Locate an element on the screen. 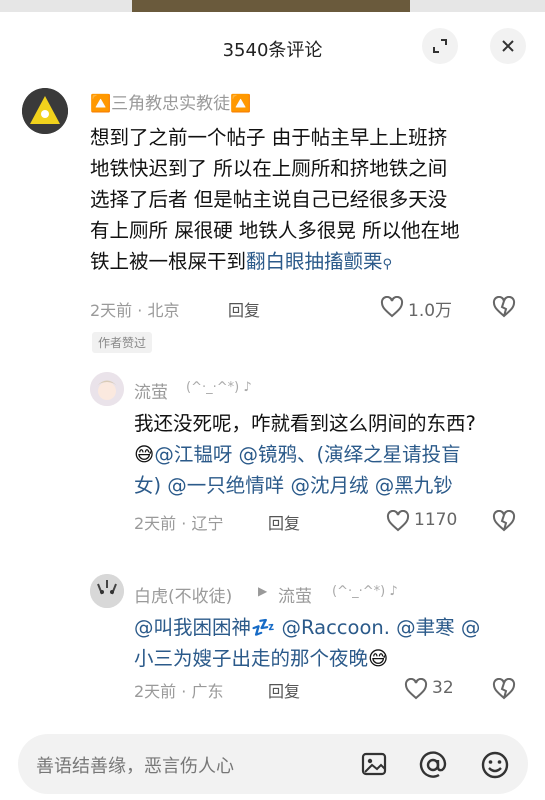  like-count: 1.0万 is located at coordinates (430, 311).